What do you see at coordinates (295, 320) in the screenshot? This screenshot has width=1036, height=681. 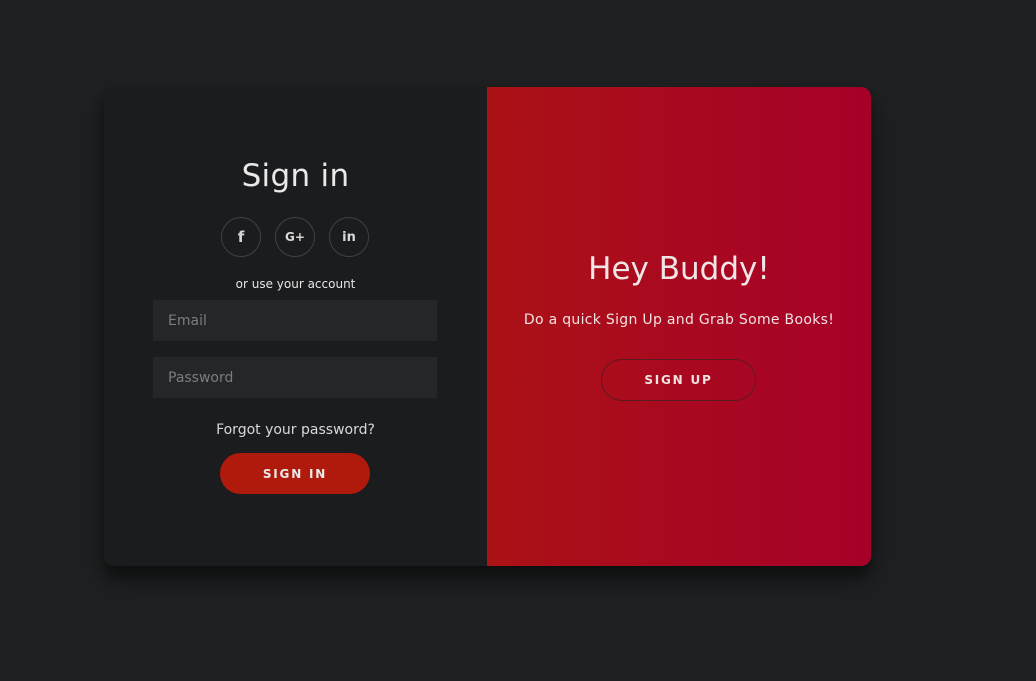 I see `email-field` at bounding box center [295, 320].